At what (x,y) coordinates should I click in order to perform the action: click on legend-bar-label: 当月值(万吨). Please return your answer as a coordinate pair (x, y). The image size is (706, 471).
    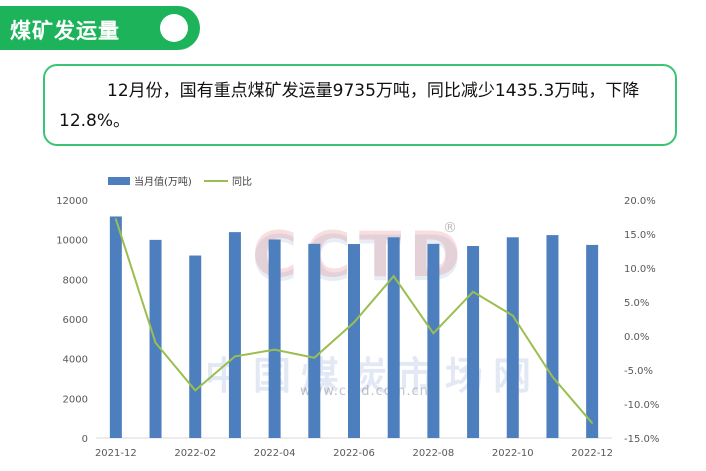
    Looking at the image, I should click on (163, 181).